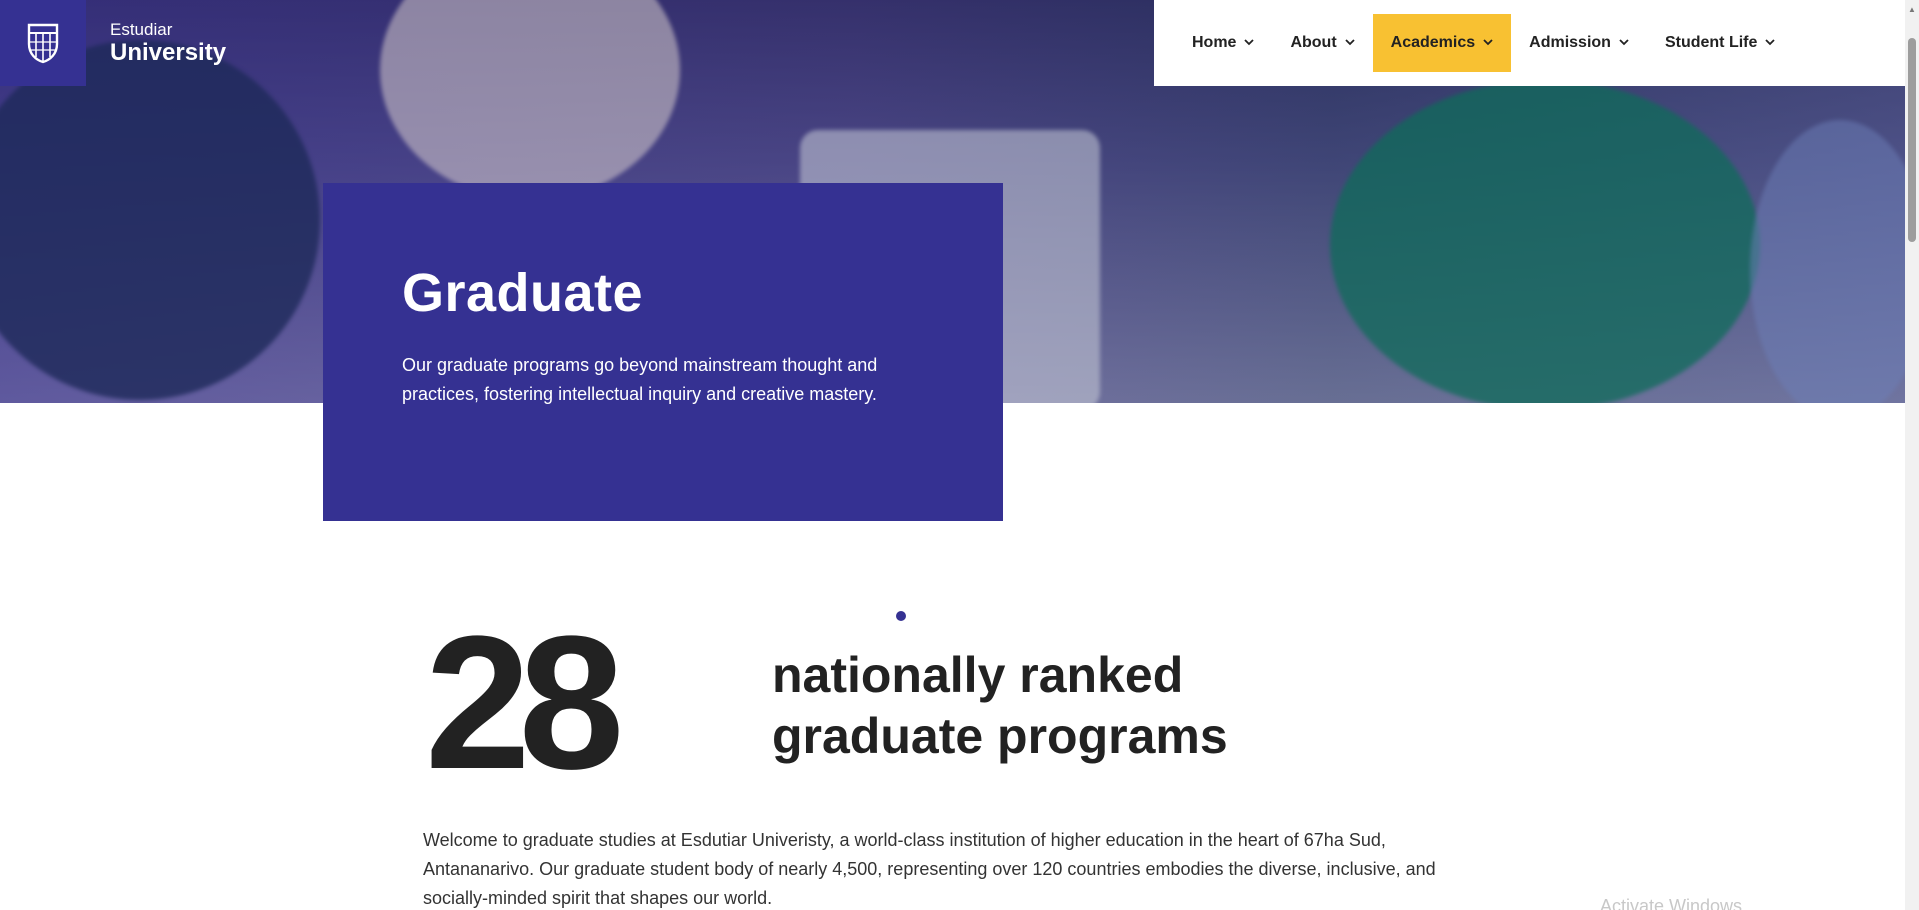  What do you see at coordinates (523, 293) in the screenshot?
I see `page-title: Graduate` at bounding box center [523, 293].